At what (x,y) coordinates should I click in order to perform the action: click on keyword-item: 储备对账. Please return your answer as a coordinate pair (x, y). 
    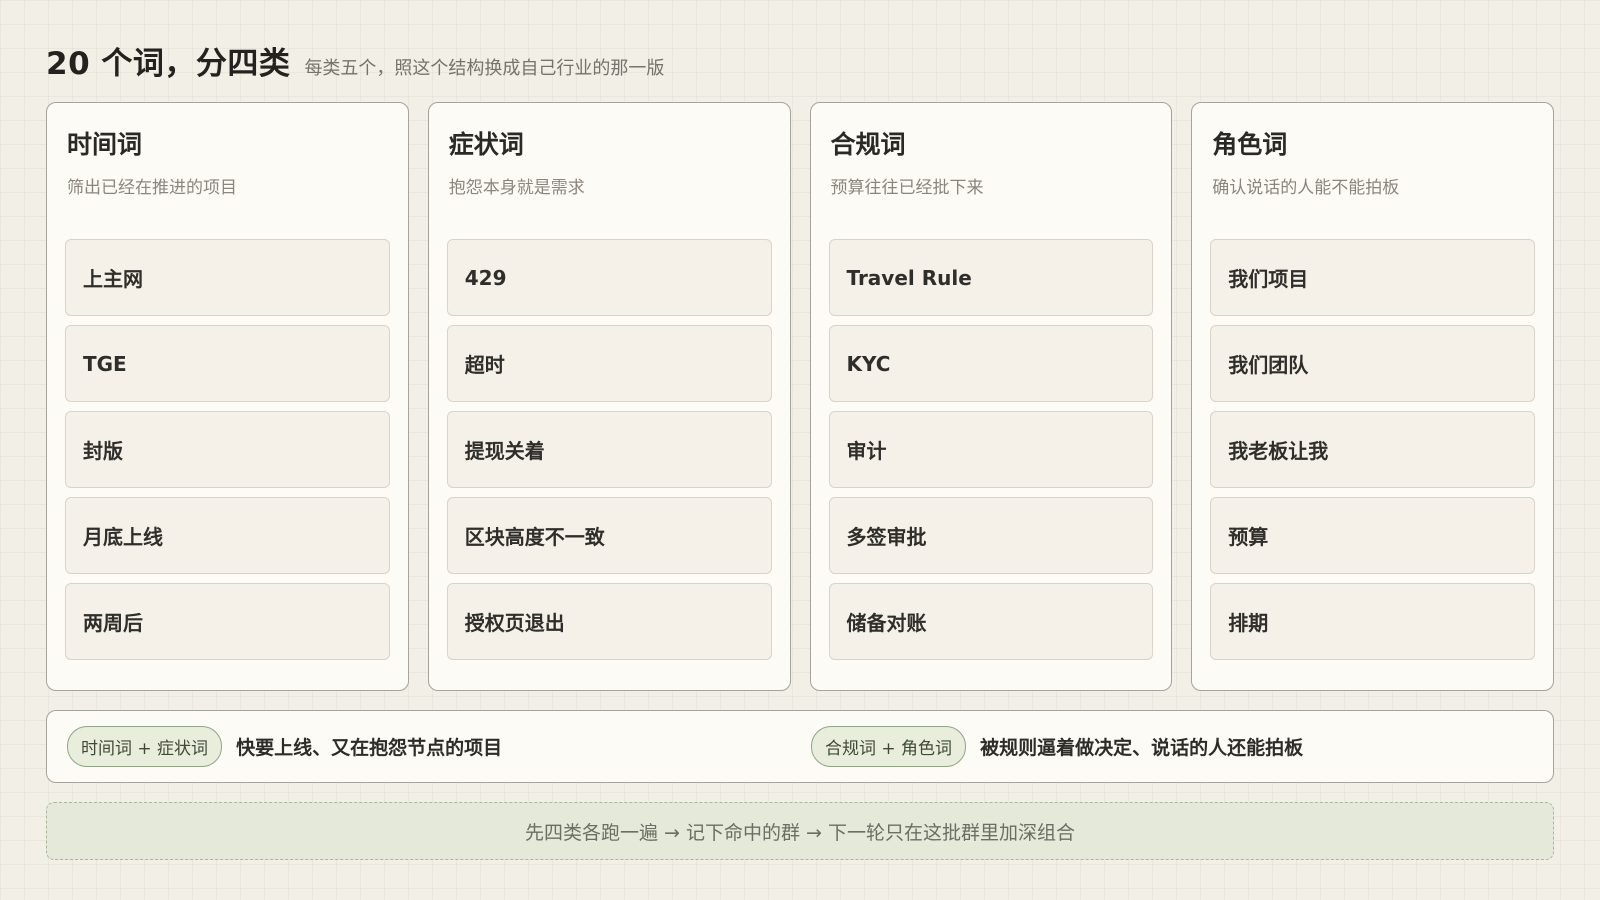
    Looking at the image, I should click on (991, 621).